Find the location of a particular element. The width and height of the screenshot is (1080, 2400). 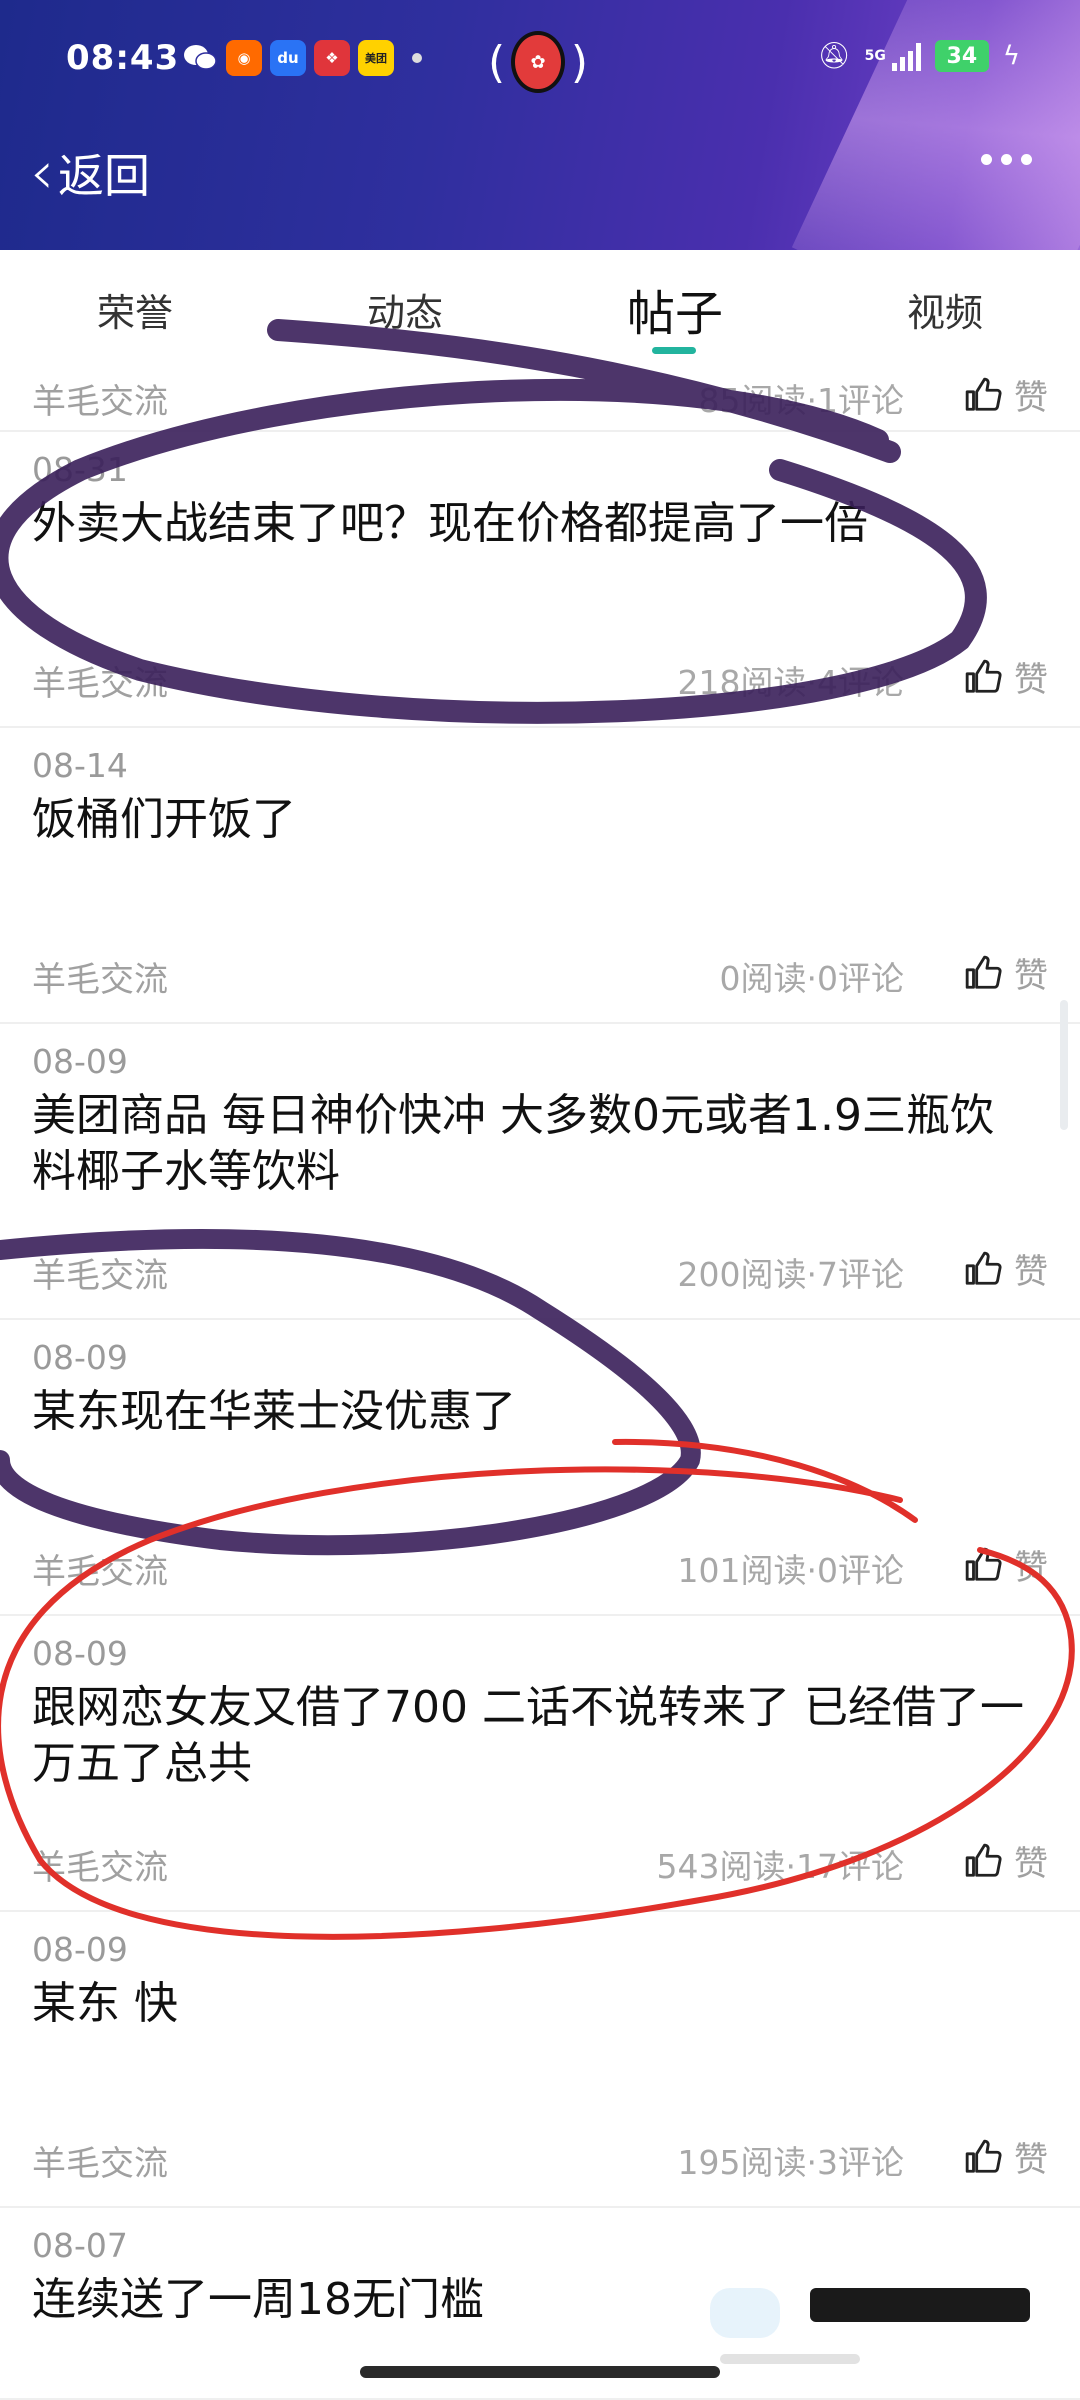

chevron-left-icon: ‹ is located at coordinates (42, 173).